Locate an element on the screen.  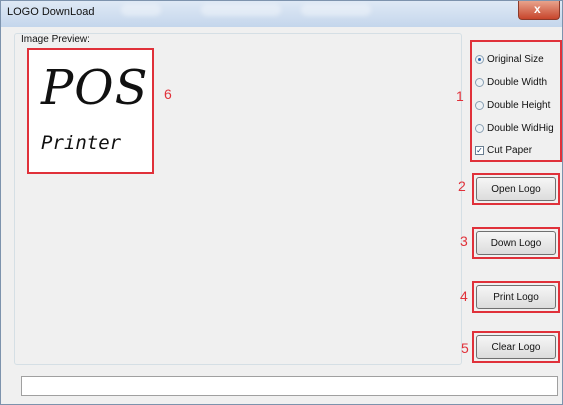
status-bar-field is located at coordinates (289, 386).